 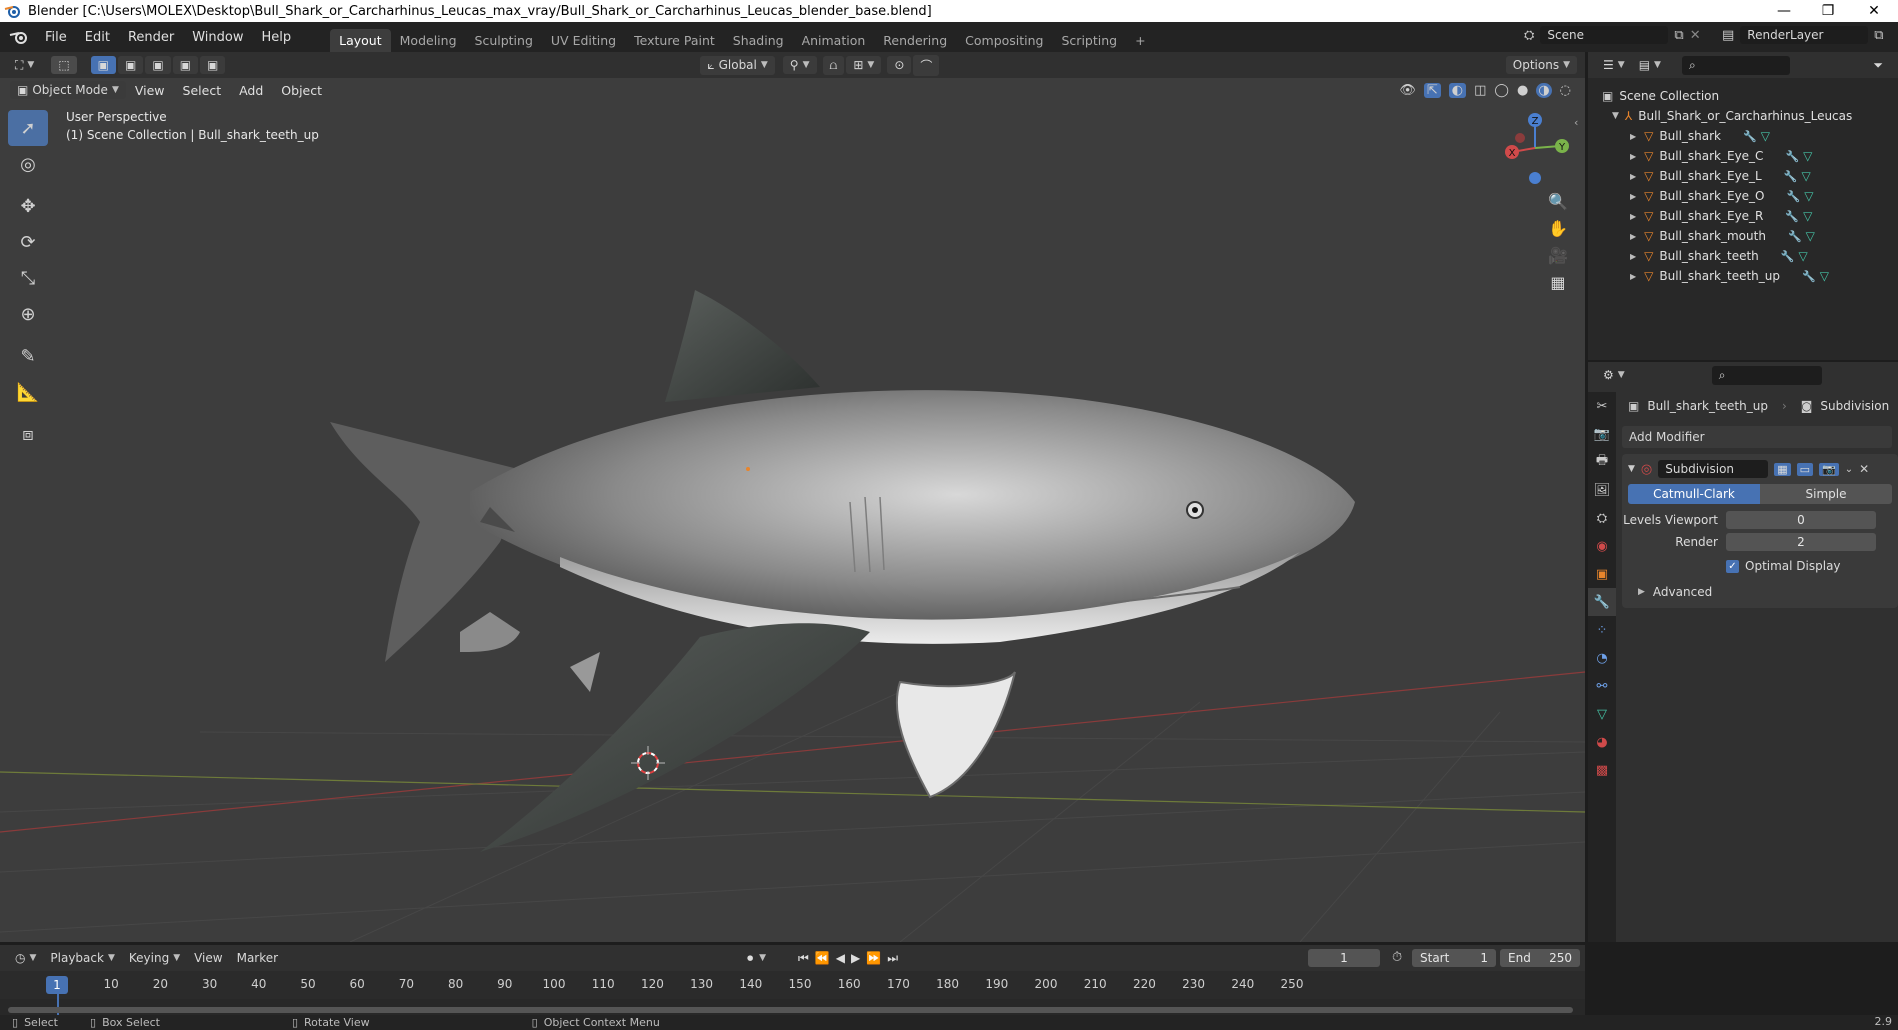 What do you see at coordinates (151, 37) in the screenshot?
I see `menu-render: Render` at bounding box center [151, 37].